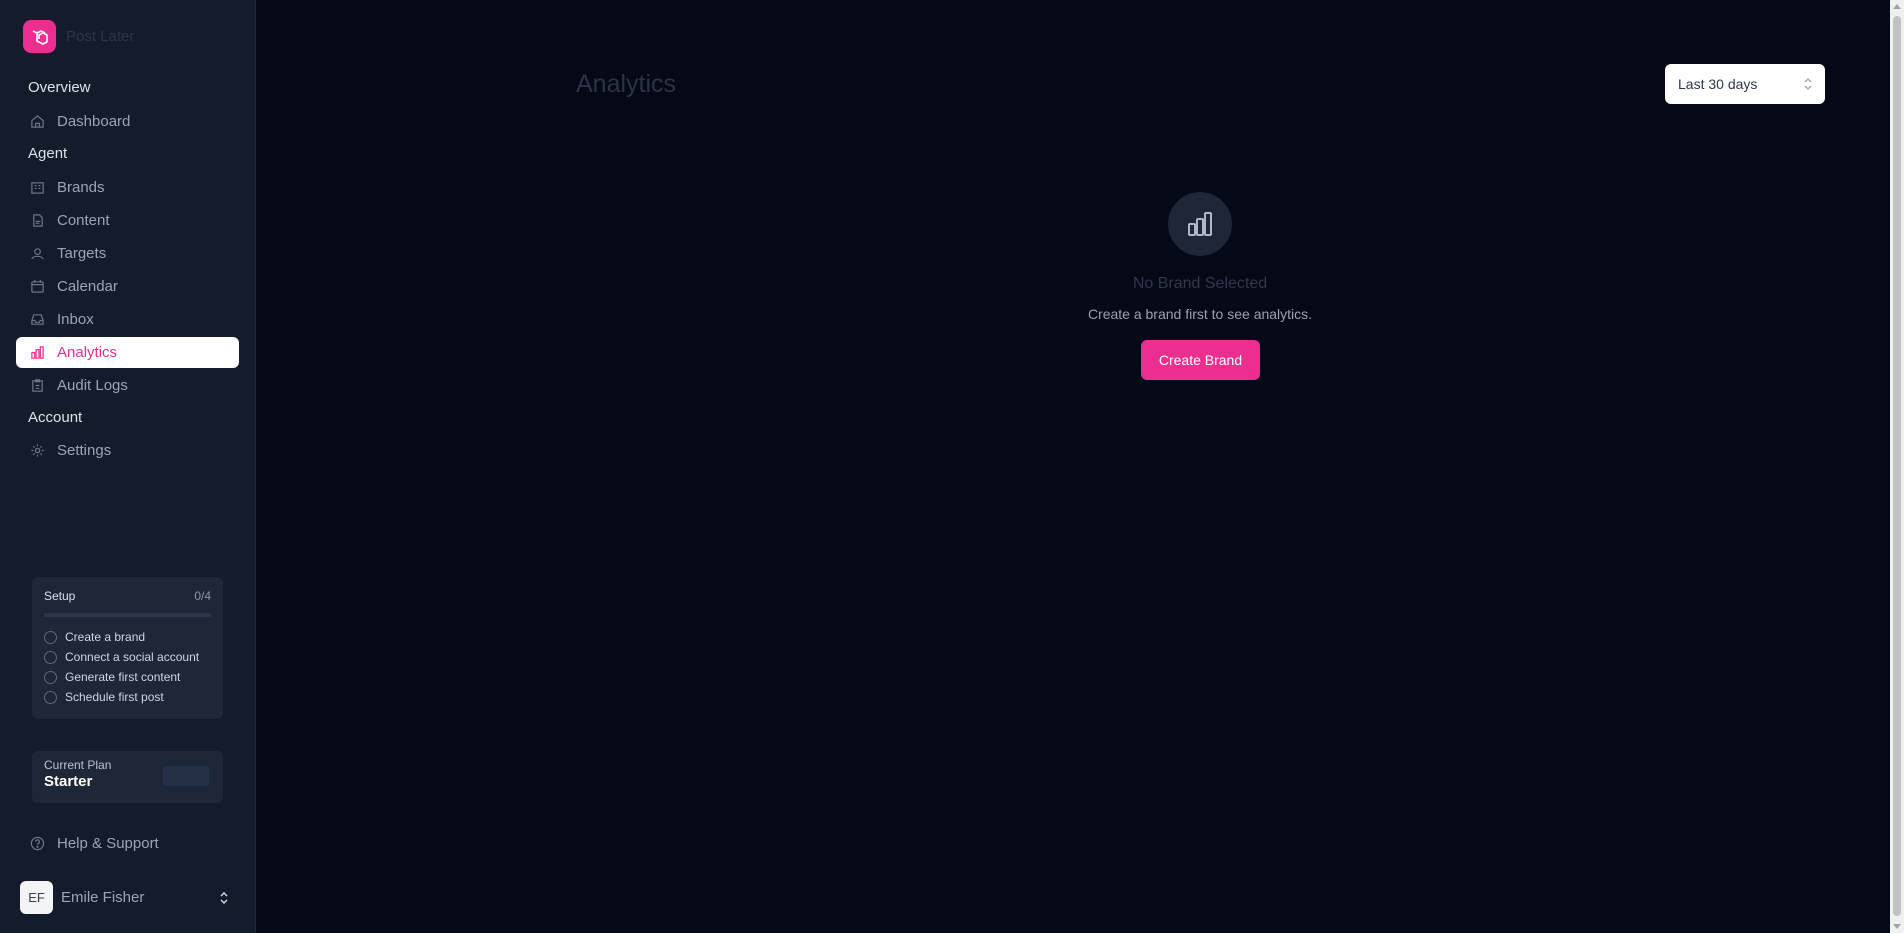 This screenshot has width=1904, height=933. What do you see at coordinates (1897, 926) in the screenshot?
I see `scroll-down-arrow-icon` at bounding box center [1897, 926].